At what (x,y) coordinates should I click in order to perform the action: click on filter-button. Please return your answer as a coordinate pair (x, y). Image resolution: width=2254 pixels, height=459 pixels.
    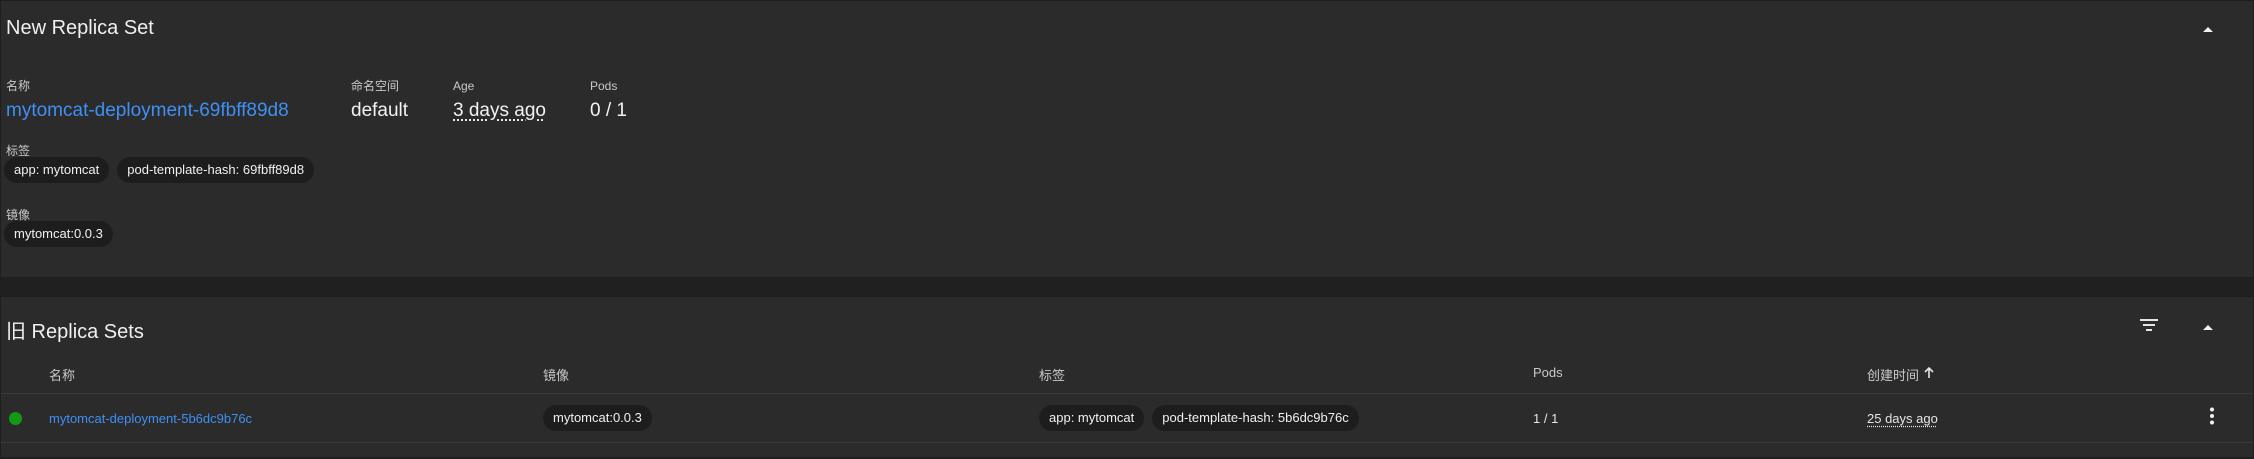
    Looking at the image, I should click on (2149, 327).